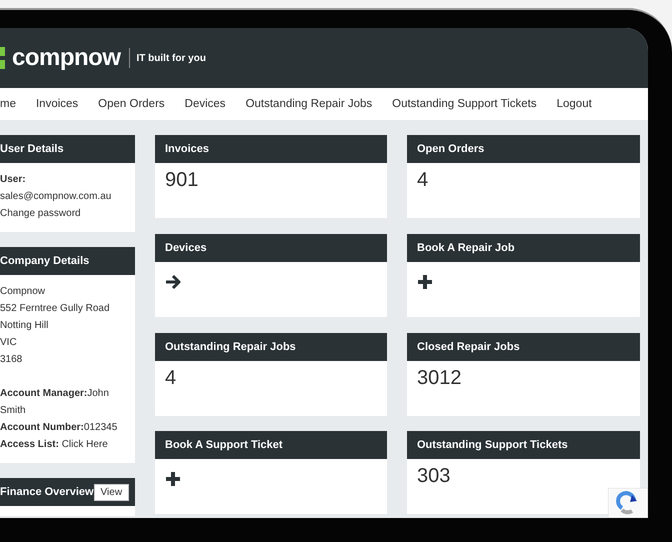 The image size is (672, 542). What do you see at coordinates (25, 326) in the screenshot?
I see `detail-text: Notting Hill` at bounding box center [25, 326].